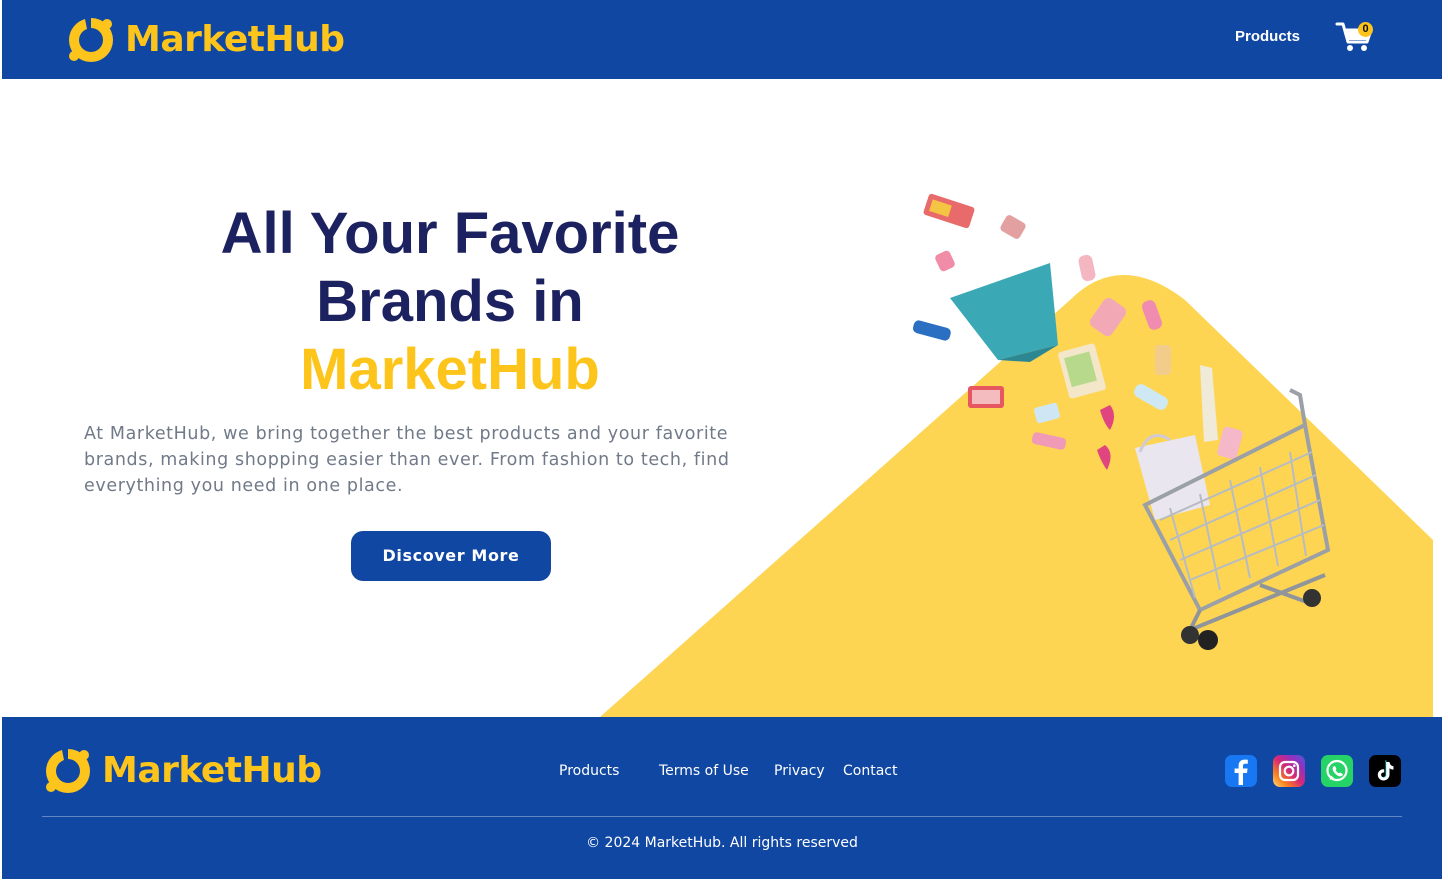 This screenshot has width=1448, height=883. Describe the element at coordinates (451, 556) in the screenshot. I see `discover-more-button: Discover More` at that location.